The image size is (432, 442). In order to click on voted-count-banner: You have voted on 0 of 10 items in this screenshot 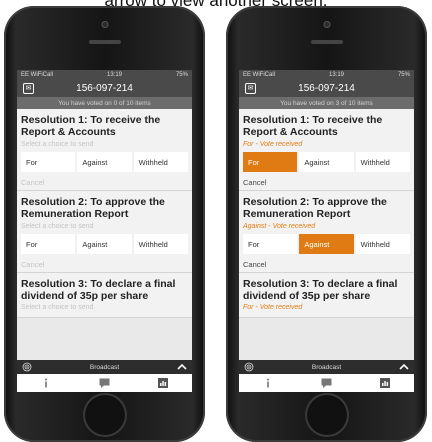, I will do `click(104, 103)`.